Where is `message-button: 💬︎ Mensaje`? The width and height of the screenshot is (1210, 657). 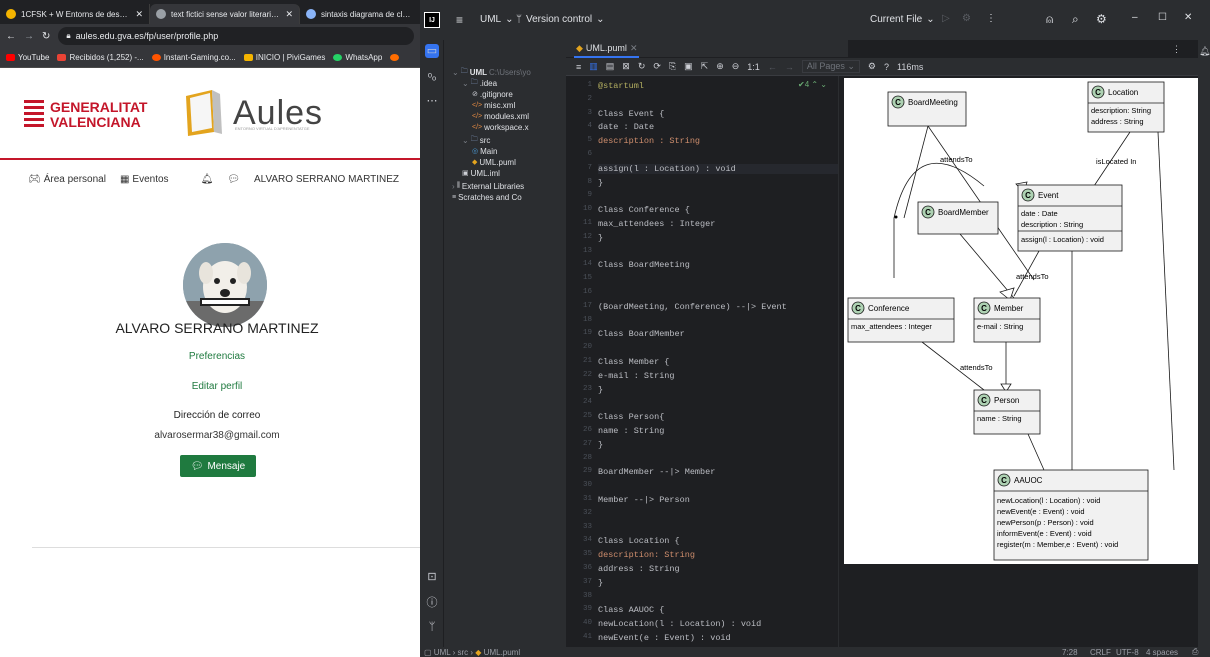 message-button: 💬︎ Mensaje is located at coordinates (218, 466).